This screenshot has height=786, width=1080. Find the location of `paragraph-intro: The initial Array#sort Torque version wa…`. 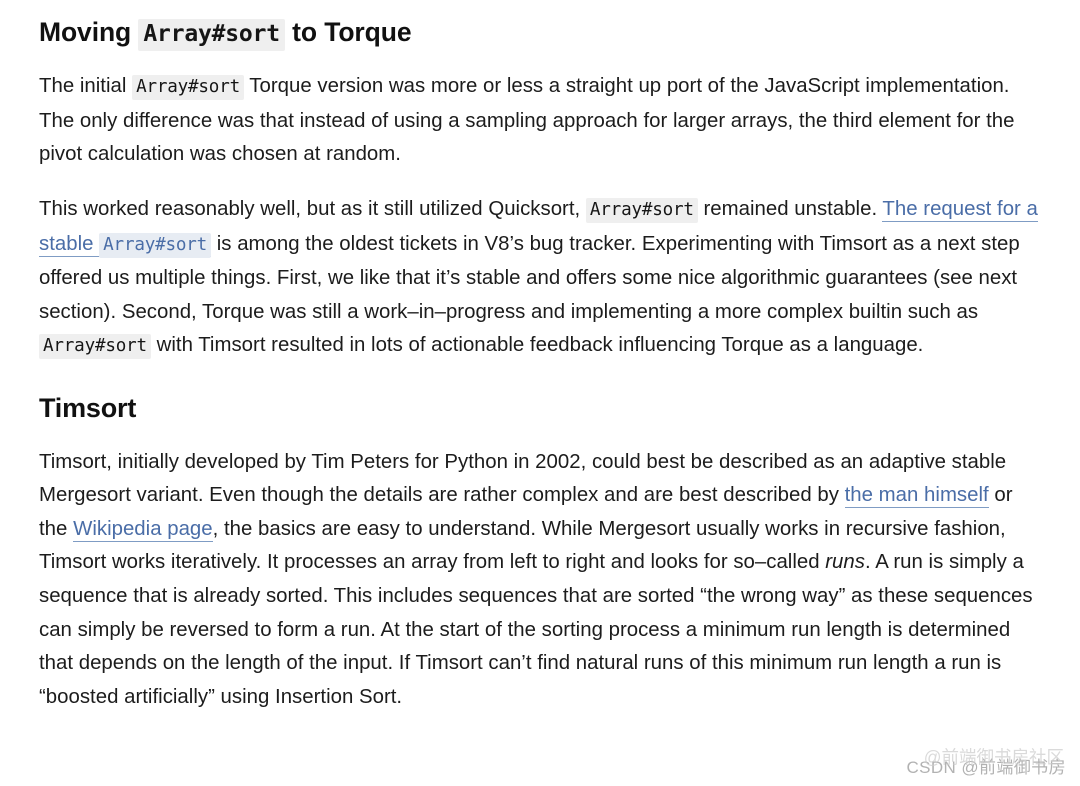

paragraph-intro: The initial Array#sort Torque version wa… is located at coordinates (539, 110).